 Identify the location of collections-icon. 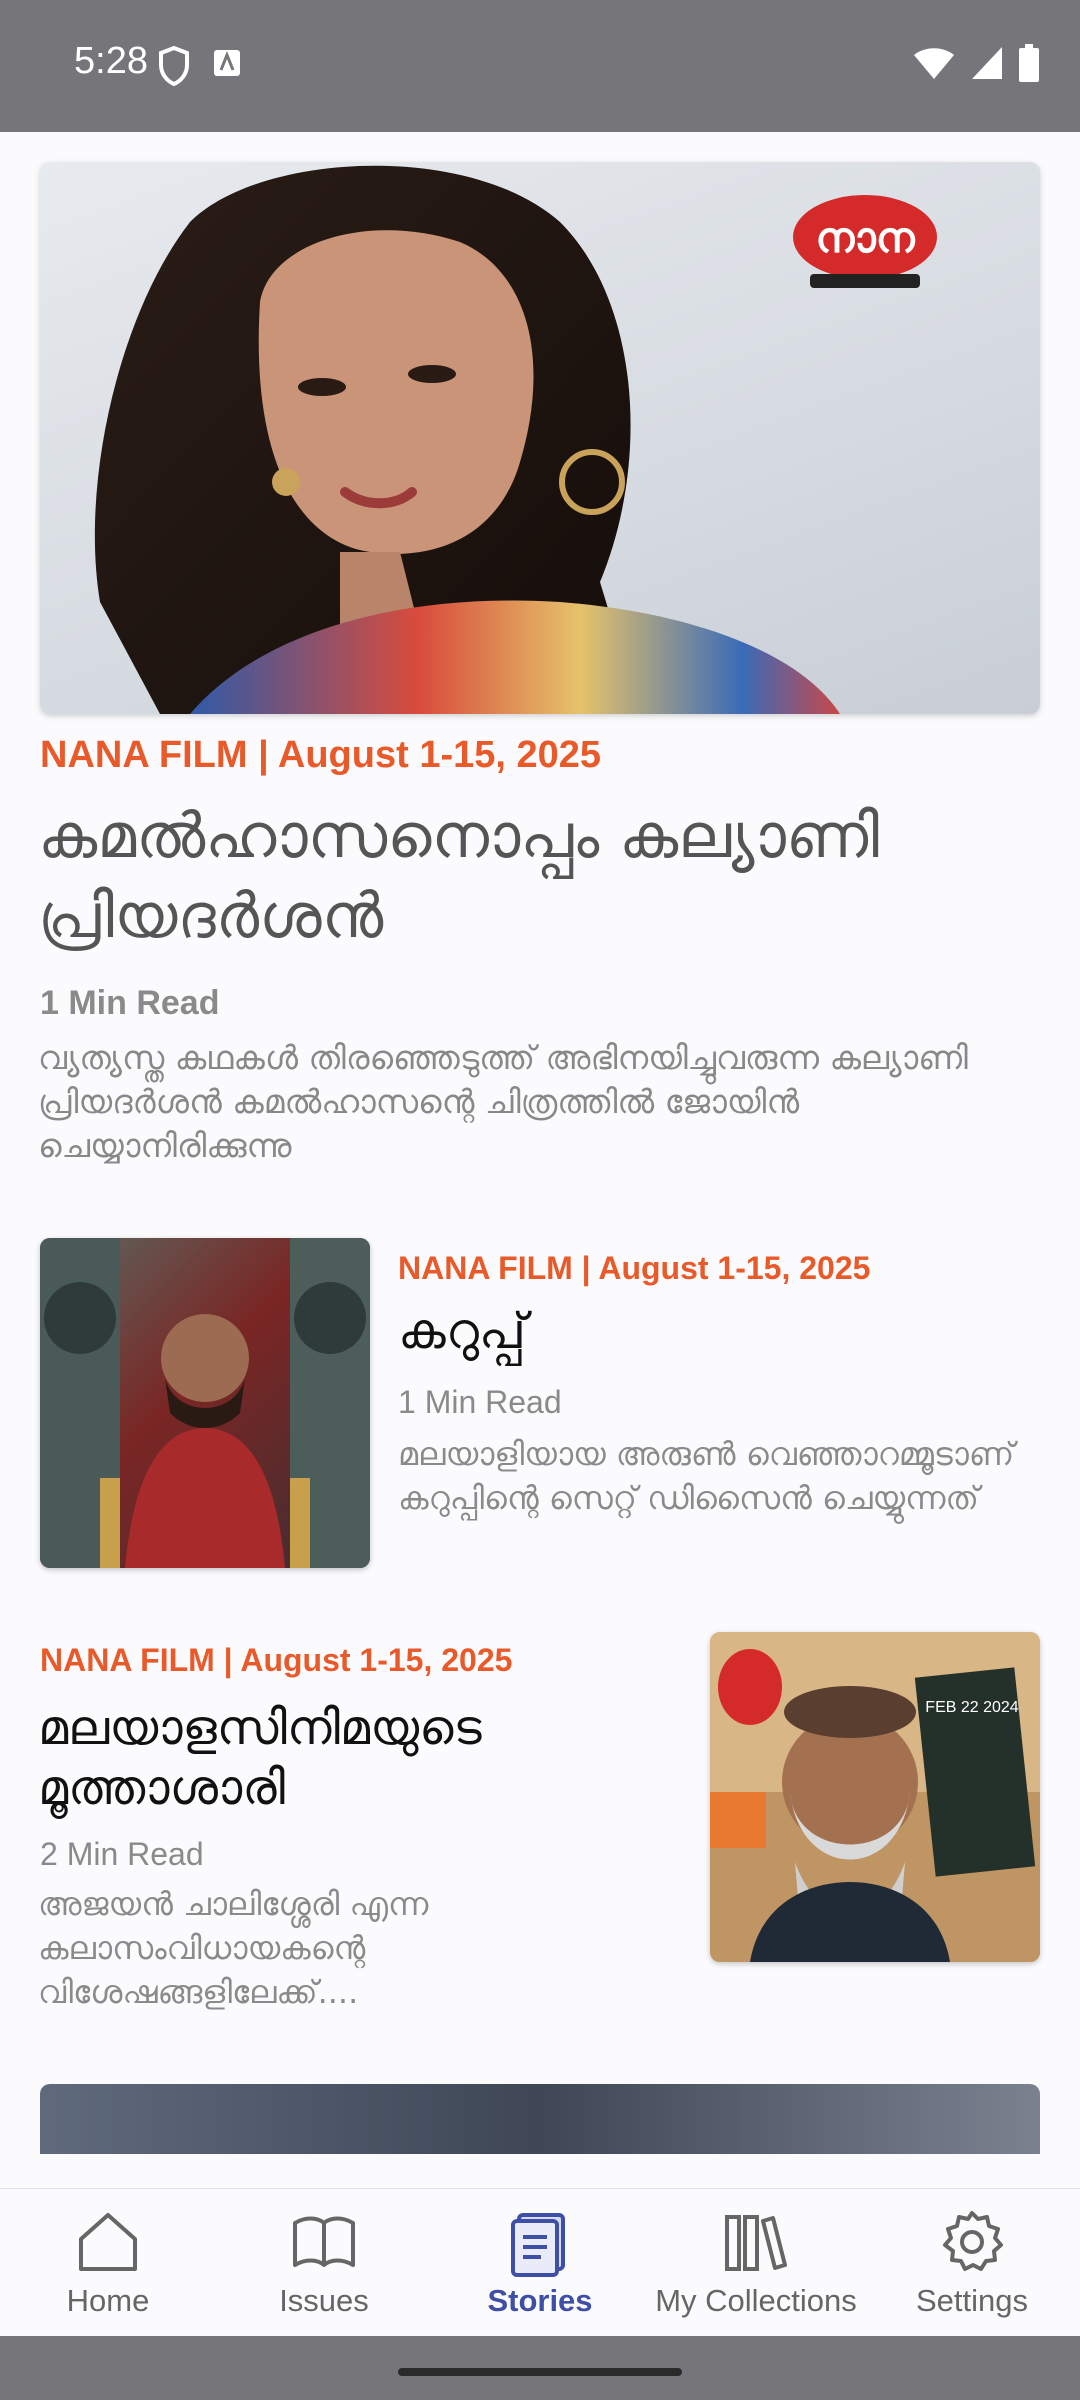
(756, 2243).